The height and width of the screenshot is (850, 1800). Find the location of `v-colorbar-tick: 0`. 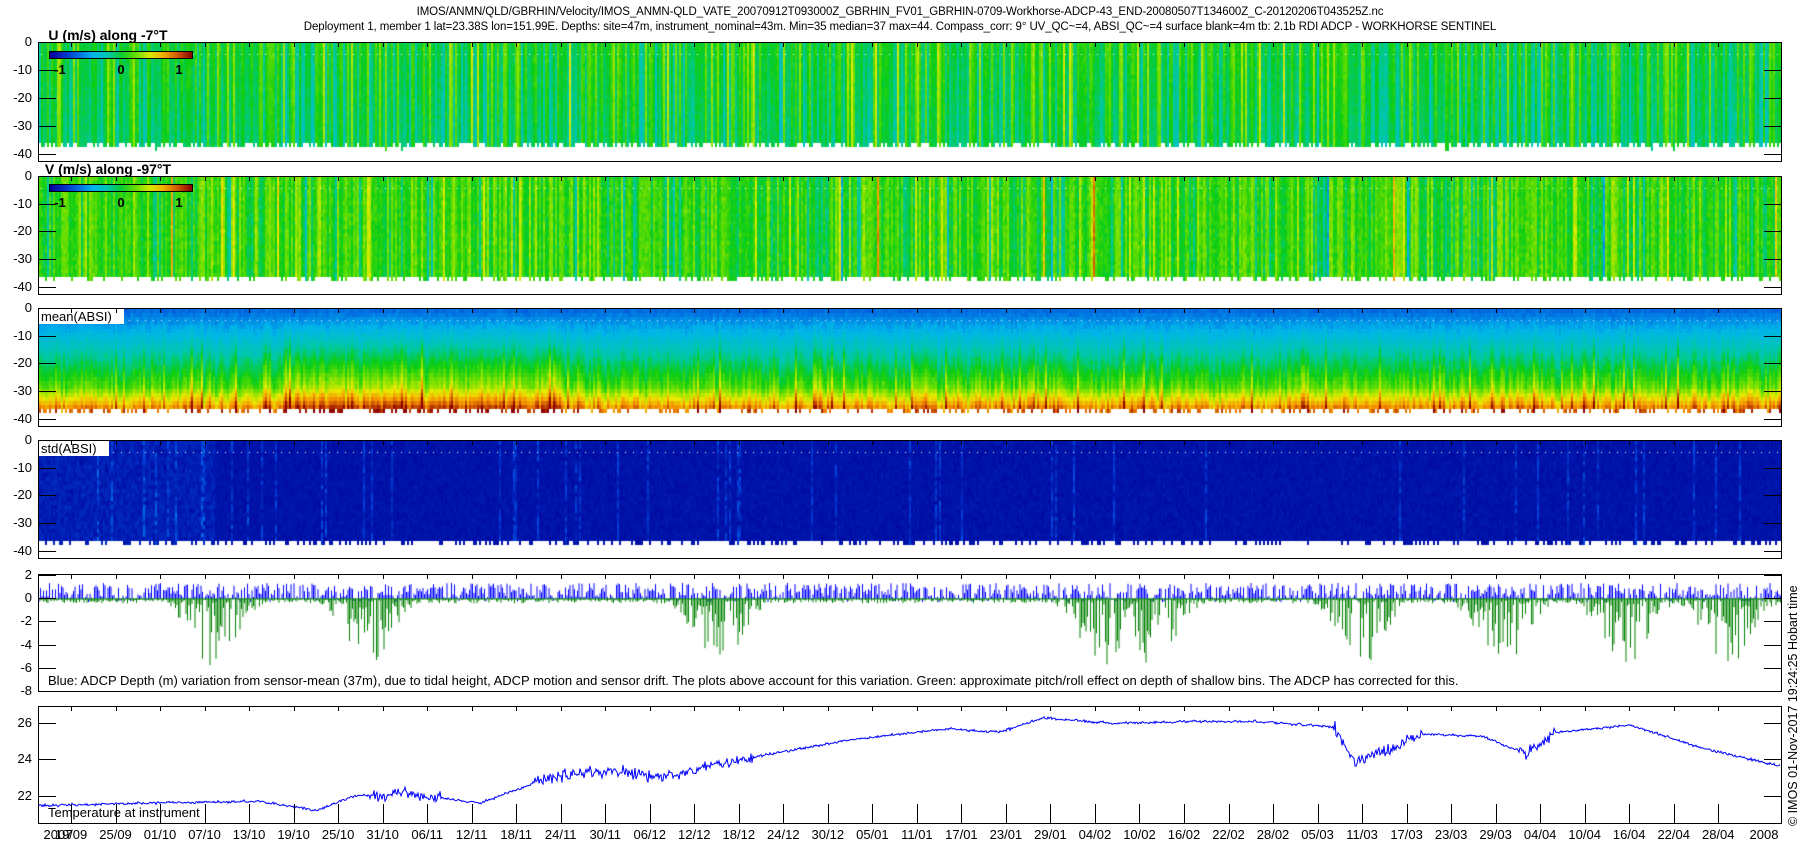

v-colorbar-tick: 0 is located at coordinates (121, 202).